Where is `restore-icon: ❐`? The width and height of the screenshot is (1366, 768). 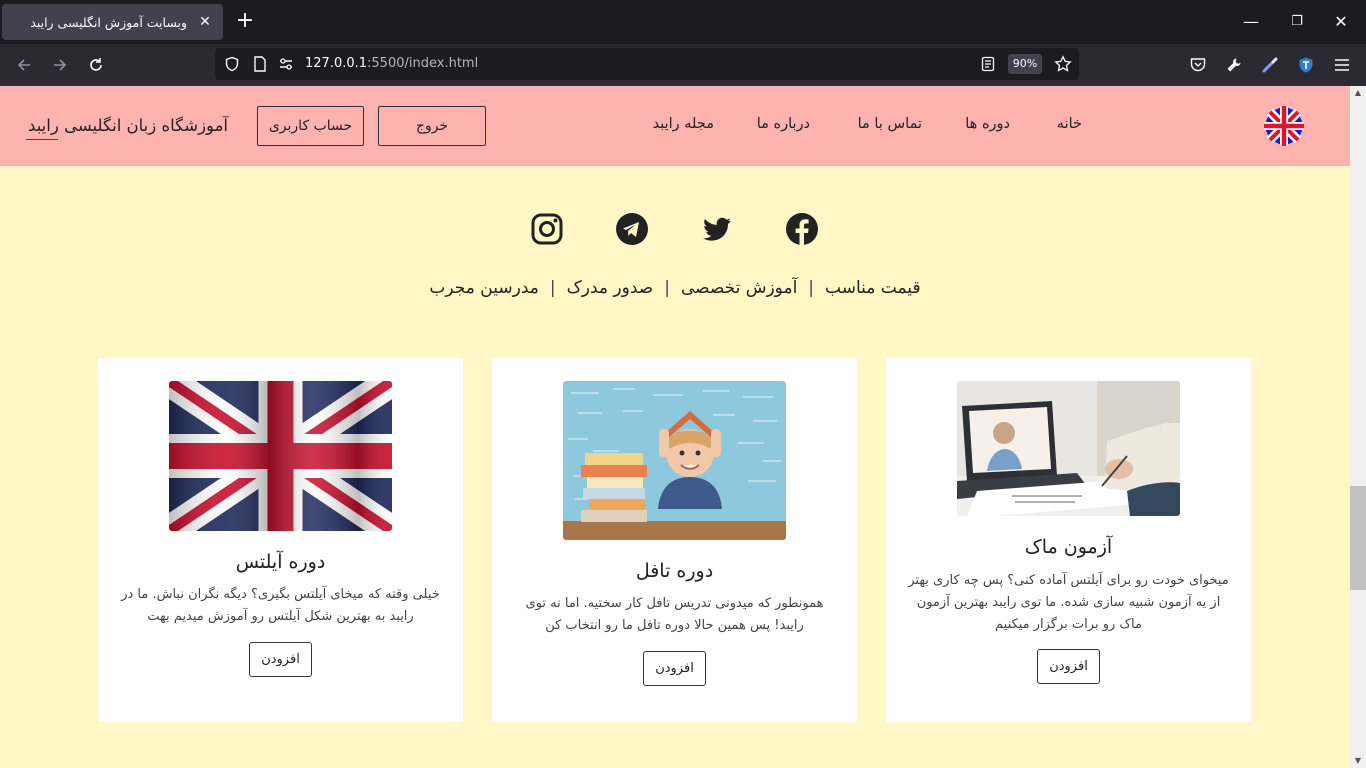 restore-icon: ❐ is located at coordinates (1297, 22).